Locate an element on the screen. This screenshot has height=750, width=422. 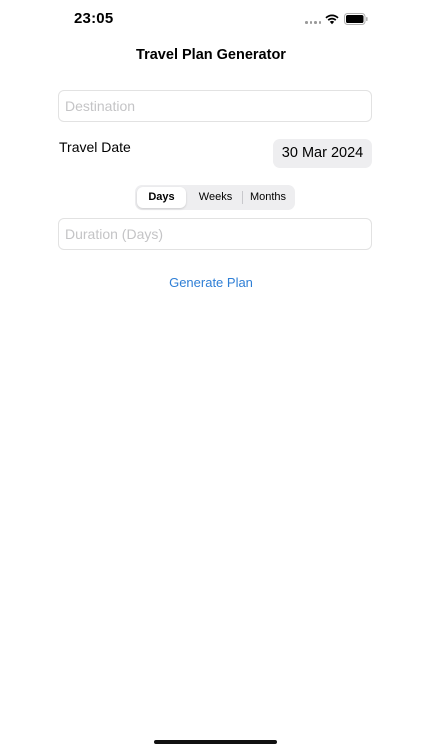
signal-dots-icon is located at coordinates (313, 22).